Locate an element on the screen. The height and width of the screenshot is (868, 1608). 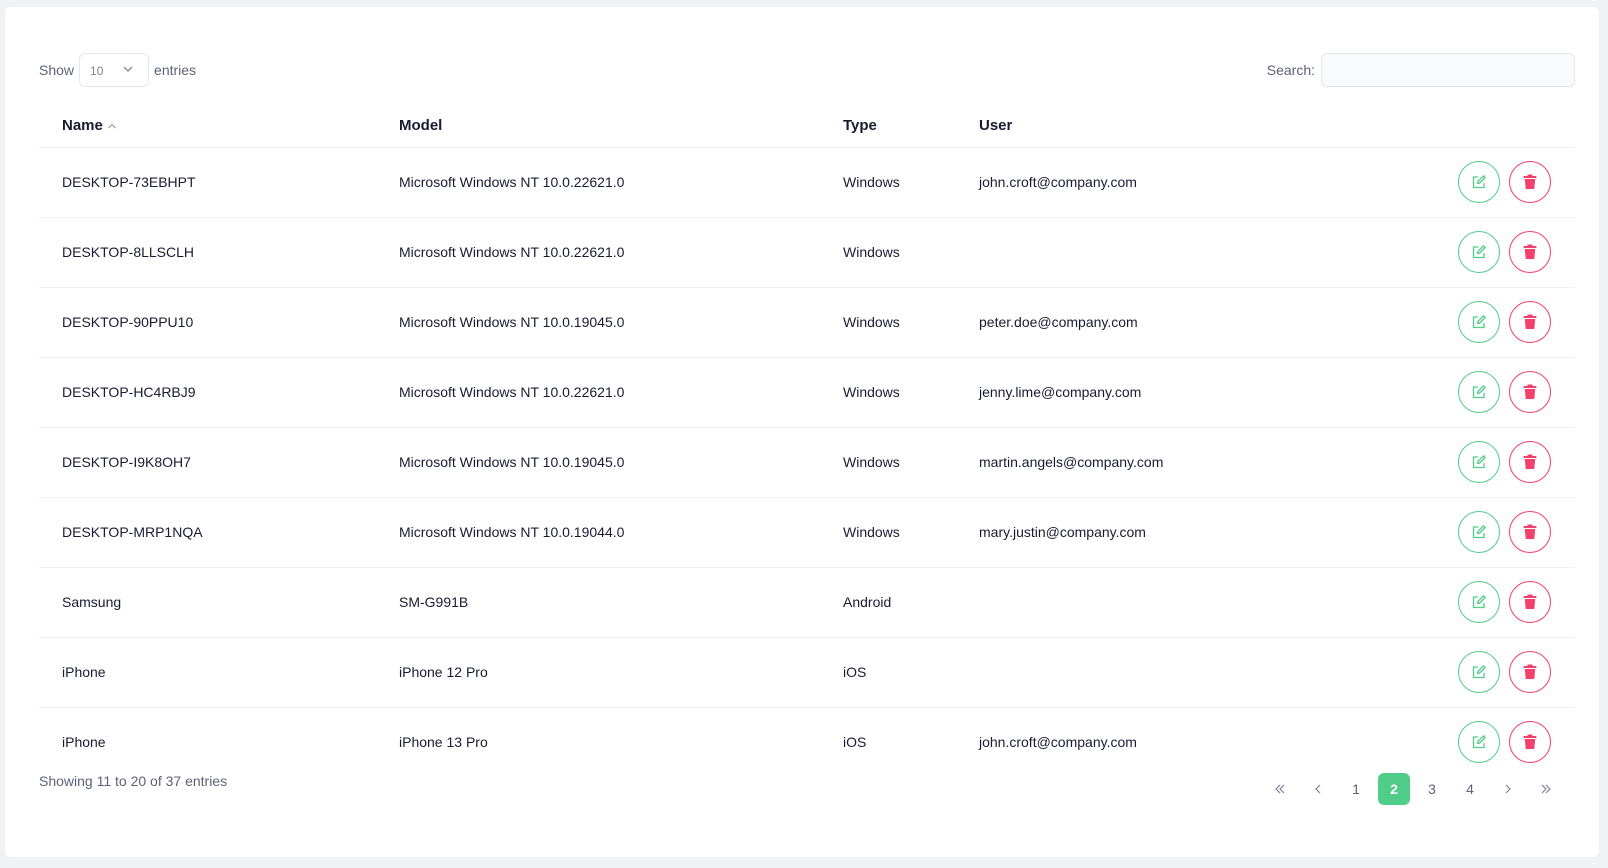
device-model-cell: Microsoft Windows NT 10.0.22621.0 is located at coordinates (621, 182).